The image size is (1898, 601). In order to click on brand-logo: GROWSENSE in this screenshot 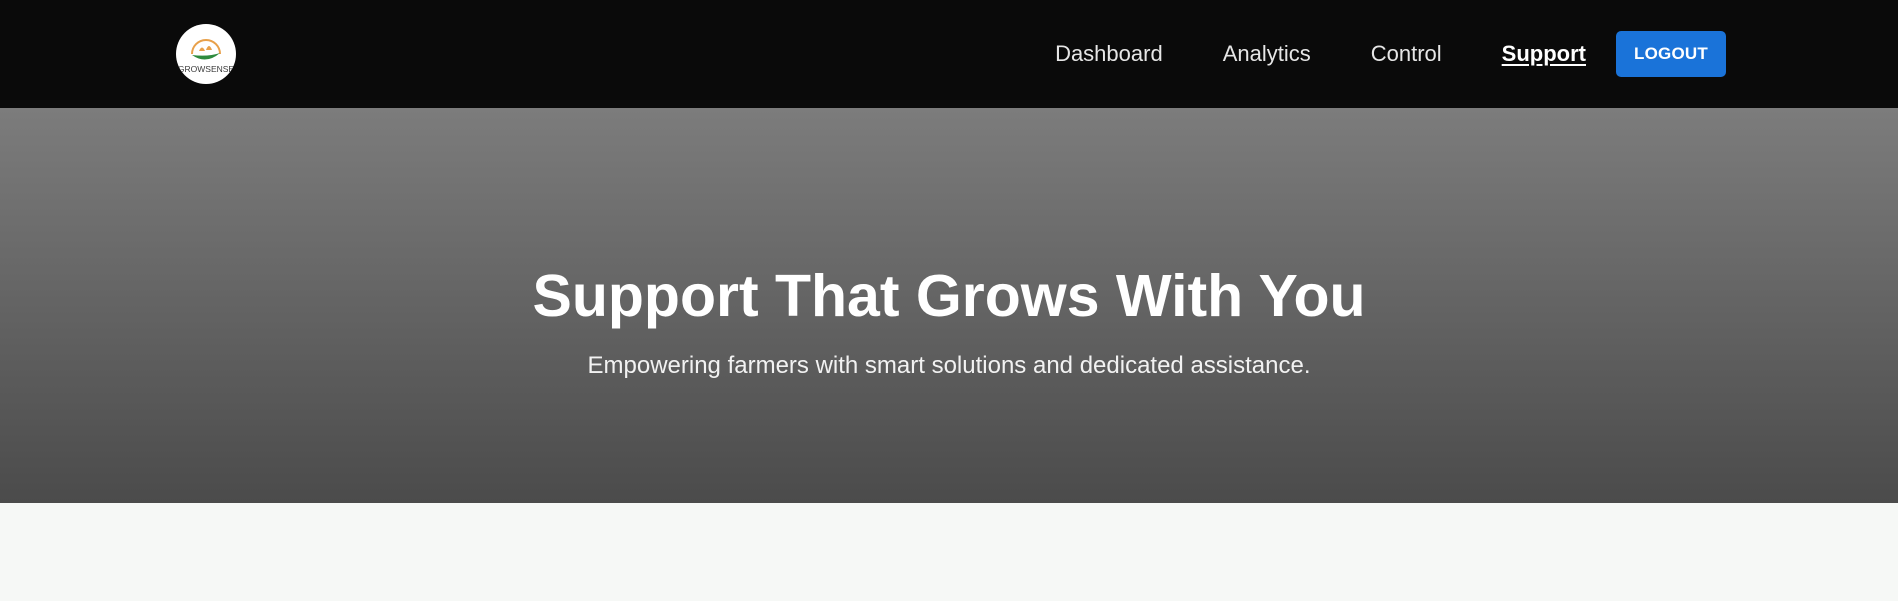, I will do `click(206, 54)`.